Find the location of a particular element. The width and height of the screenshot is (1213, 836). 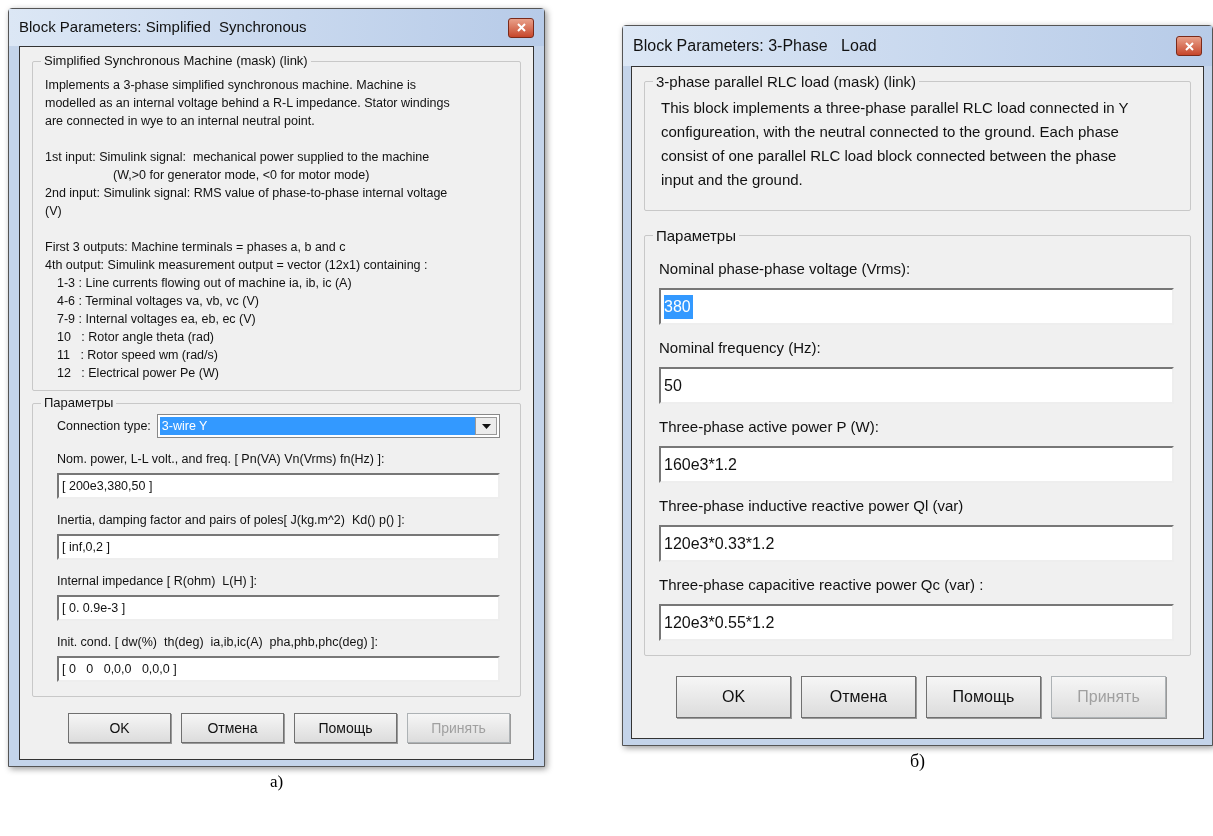

field-label: Nominal frequency (Hz): is located at coordinates (740, 348).